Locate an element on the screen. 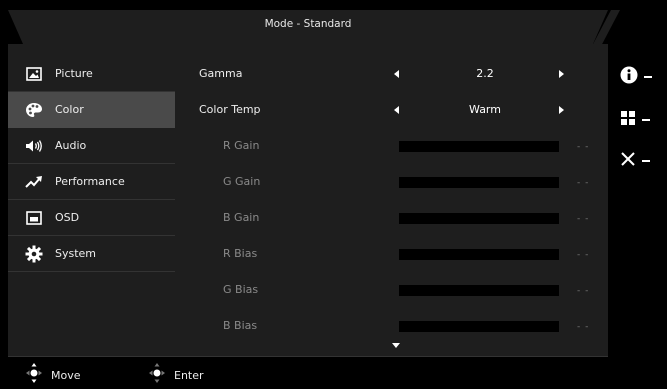  sidebar-item-color: Color is located at coordinates (91, 110).